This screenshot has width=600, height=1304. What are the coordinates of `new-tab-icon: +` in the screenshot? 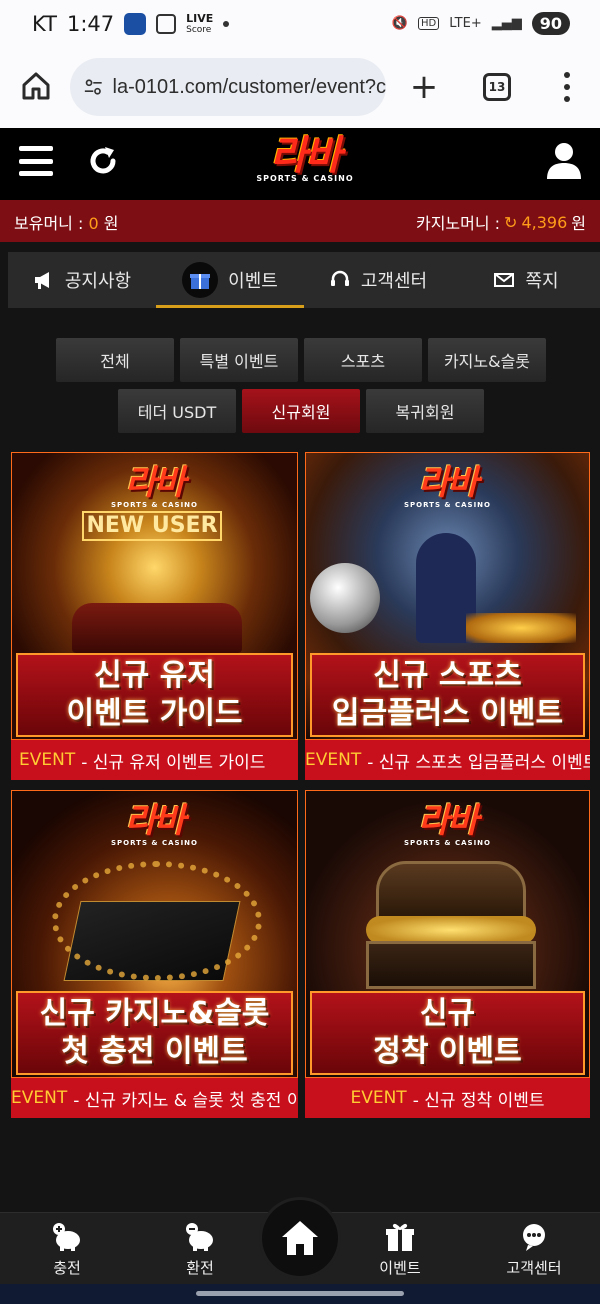 It's located at (424, 87).